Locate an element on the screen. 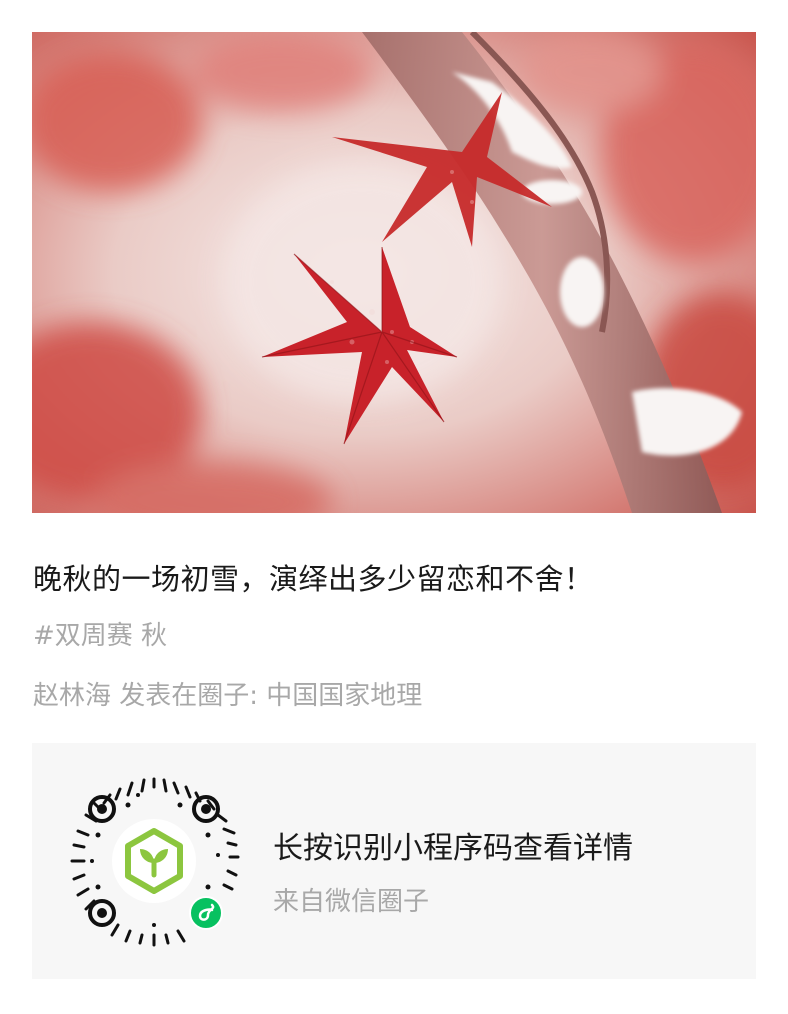  topic-tag: #双周赛 秋 is located at coordinates (100, 633).